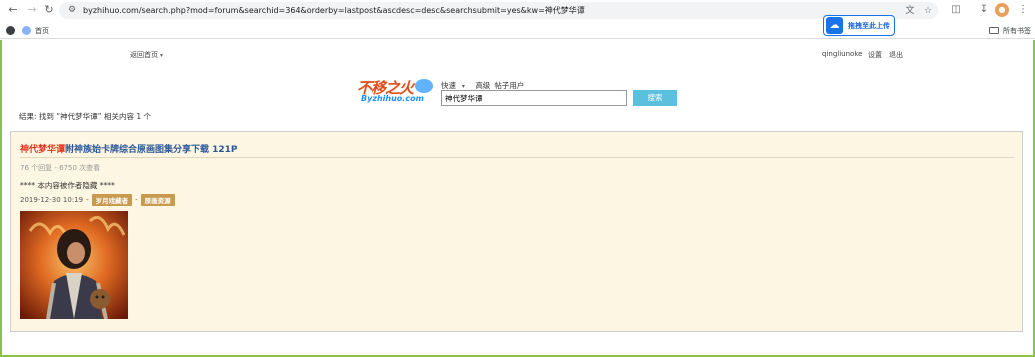 This screenshot has height=357, width=1035. I want to click on all-bookmarks: 所有书签, so click(1010, 30).